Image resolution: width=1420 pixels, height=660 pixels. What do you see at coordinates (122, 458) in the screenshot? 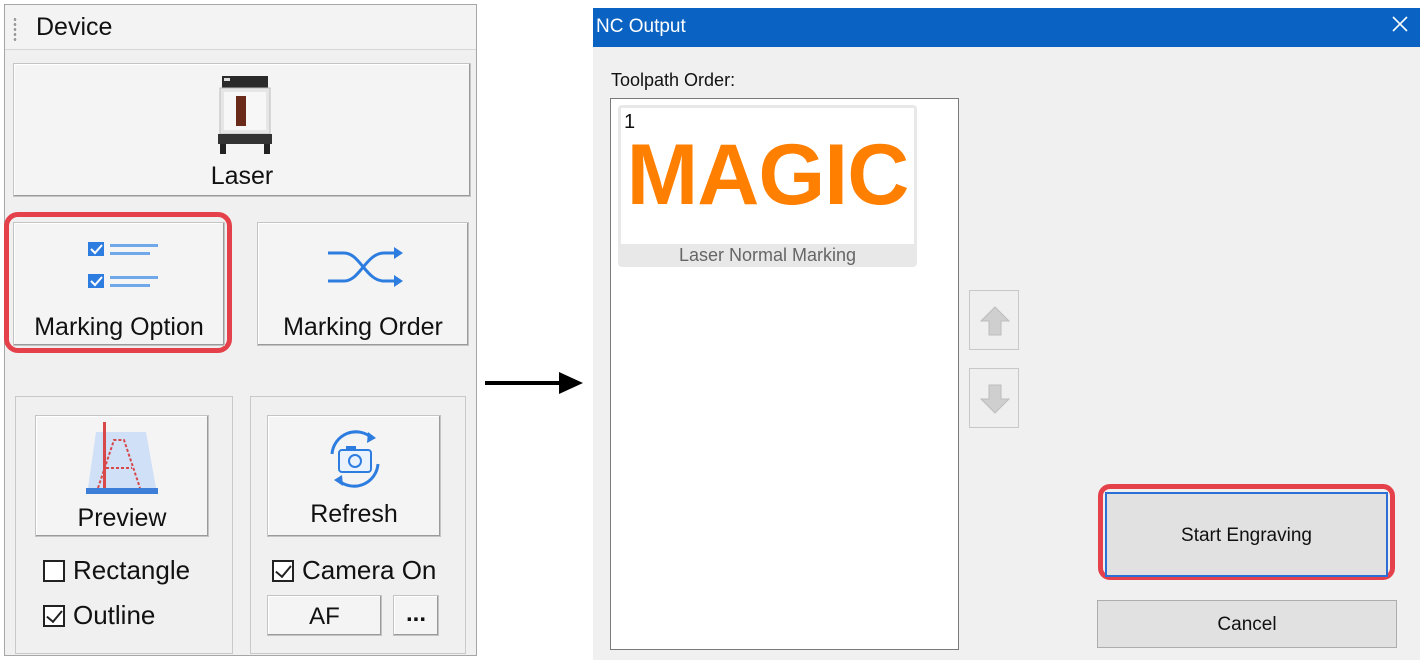
I see `preview-icon` at bounding box center [122, 458].